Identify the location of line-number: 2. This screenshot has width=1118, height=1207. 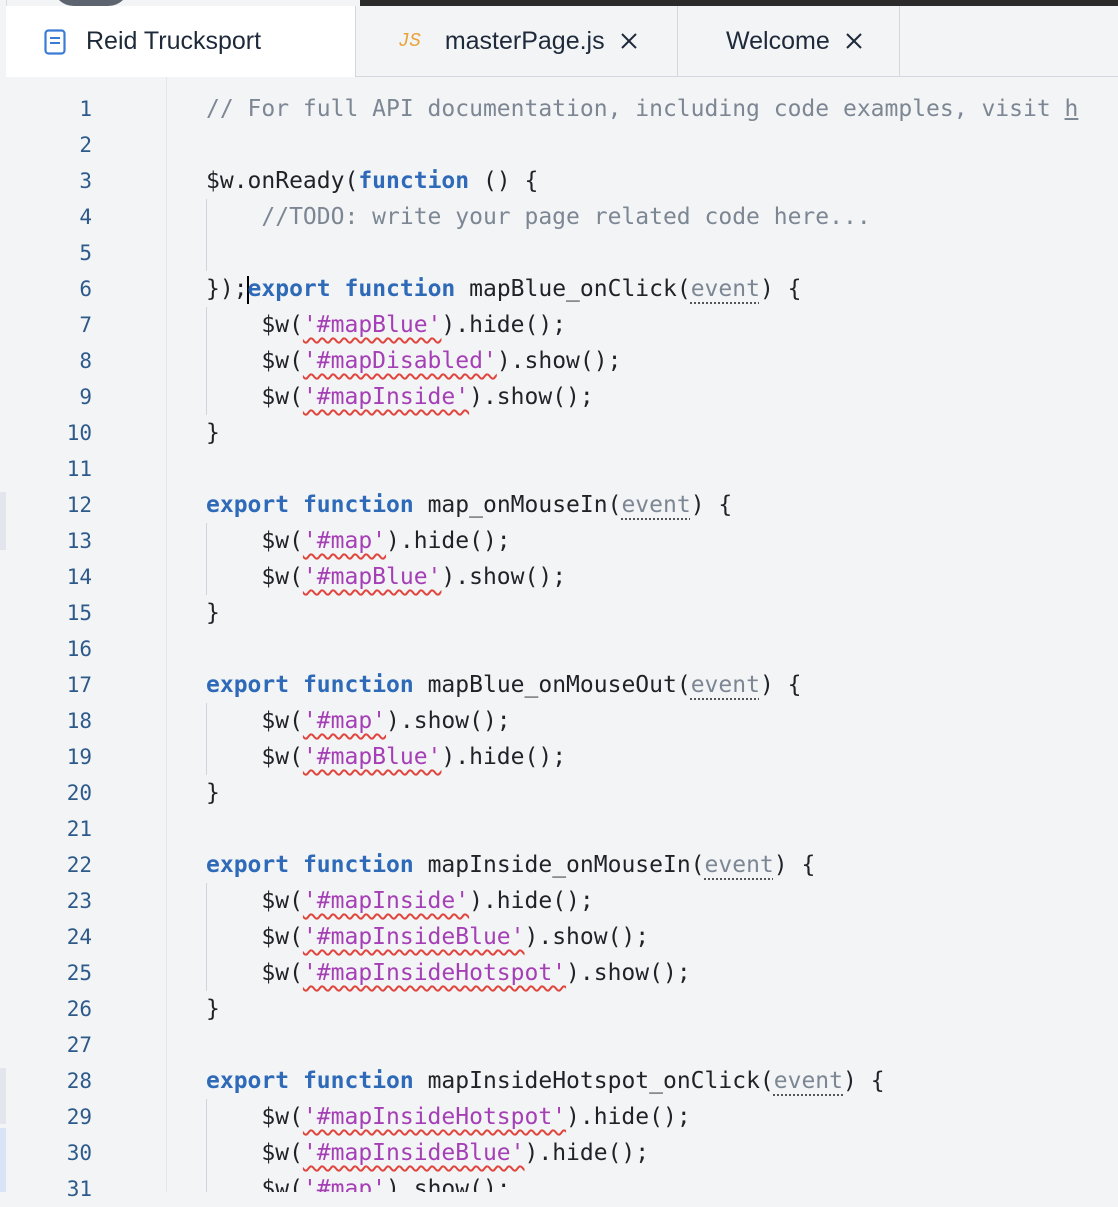
(85, 145).